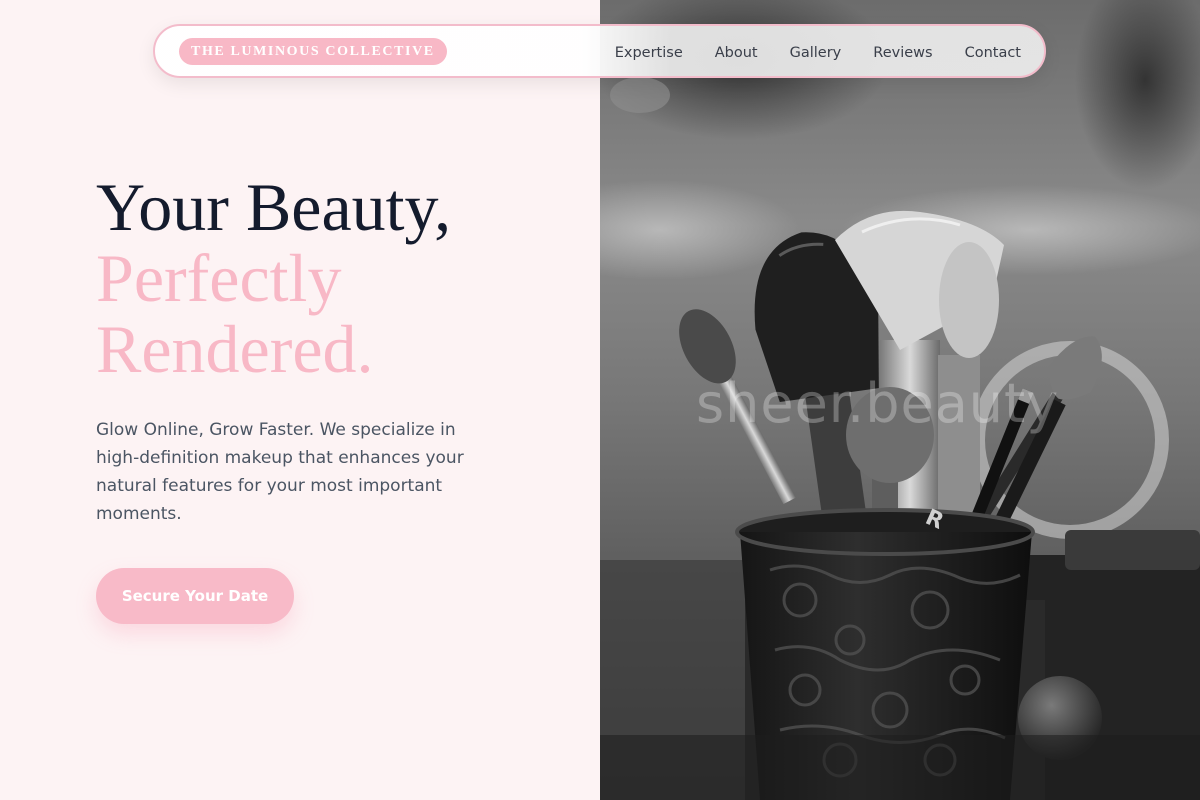 The height and width of the screenshot is (800, 1200). I want to click on nav-link-contact: Contact, so click(993, 53).